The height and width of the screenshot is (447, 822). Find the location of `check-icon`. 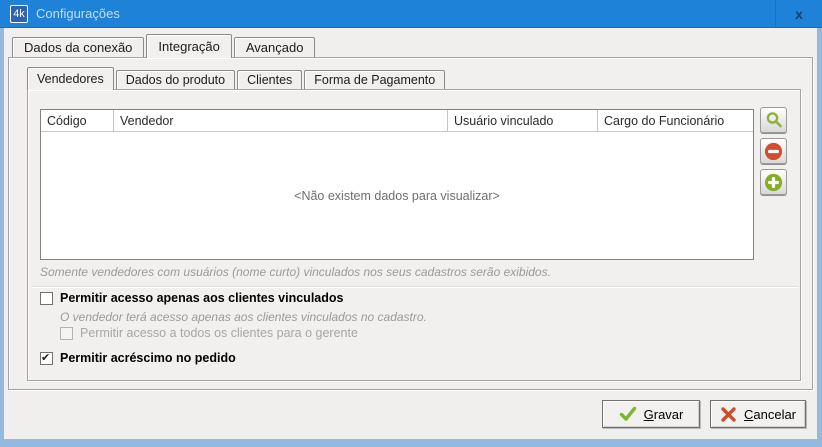

check-icon is located at coordinates (627, 413).